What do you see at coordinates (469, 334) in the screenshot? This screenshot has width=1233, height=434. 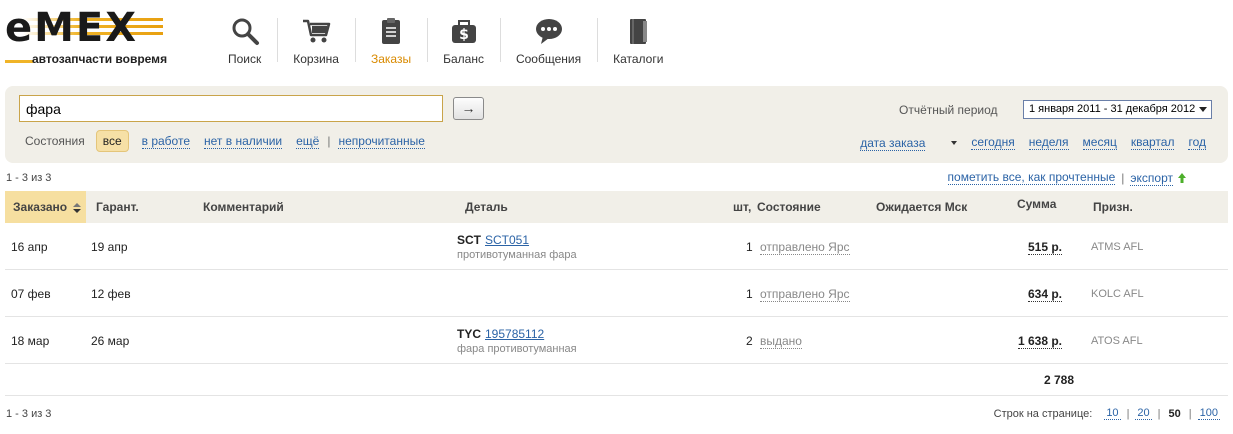 I see `part-brand: TYC` at bounding box center [469, 334].